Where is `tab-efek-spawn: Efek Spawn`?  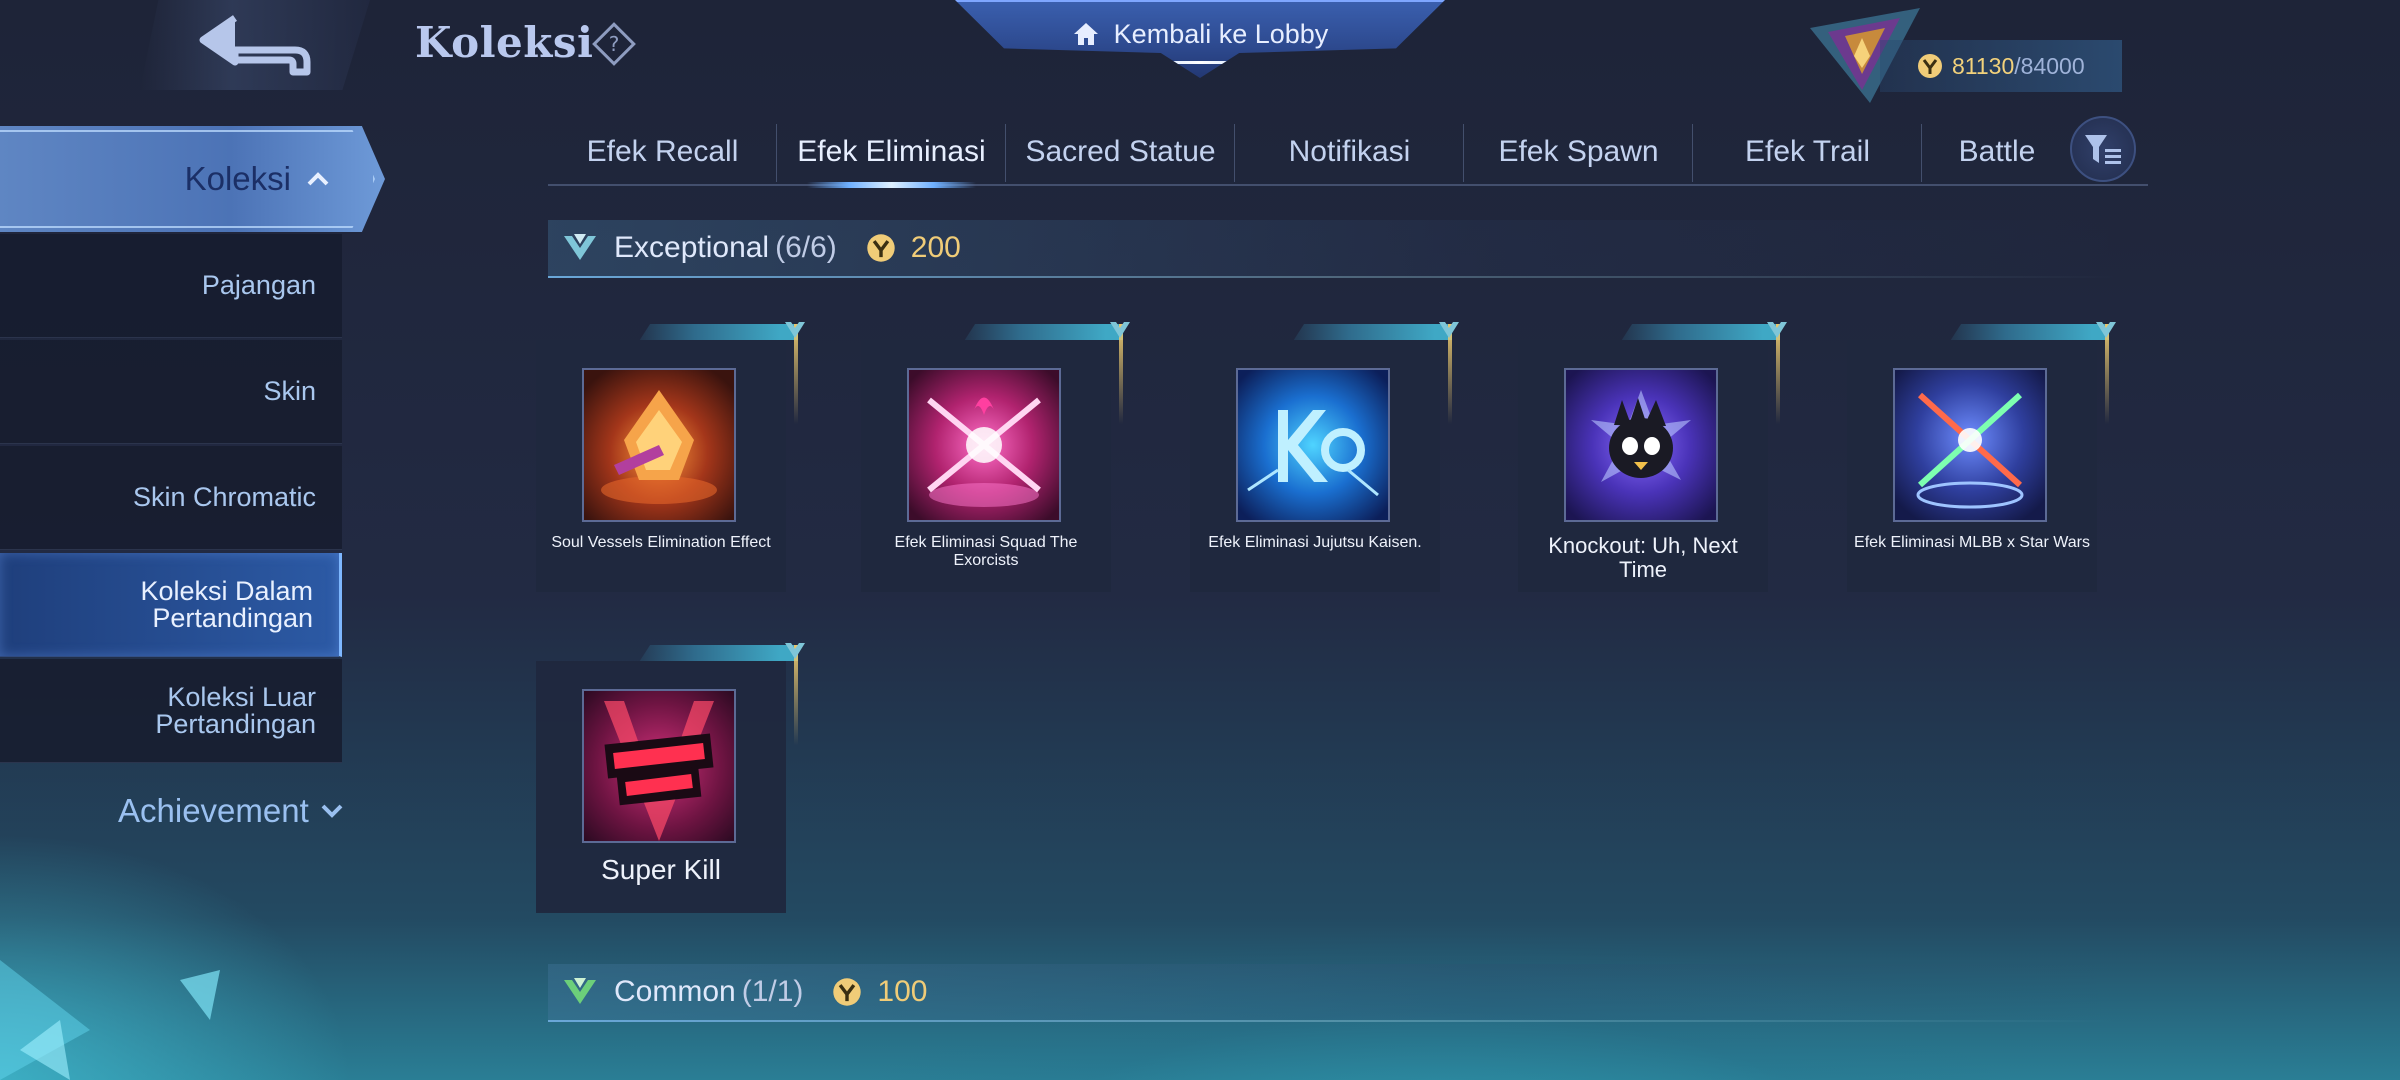 tab-efek-spawn: Efek Spawn is located at coordinates (1578, 152).